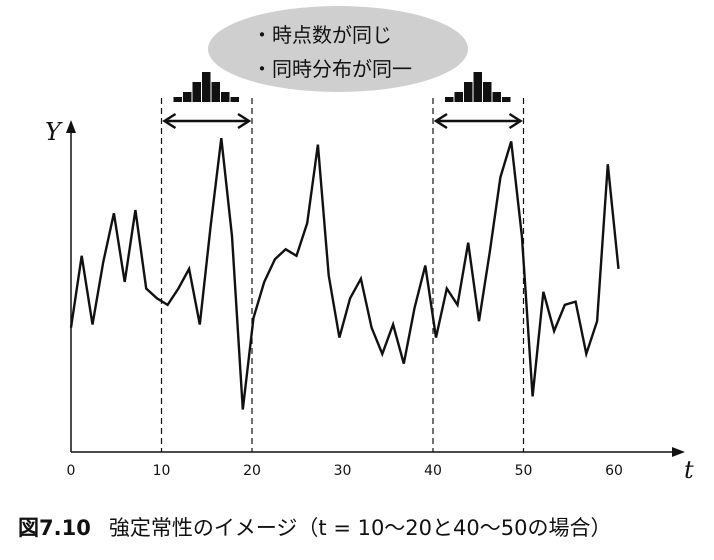 The width and height of the screenshot is (714, 560). I want to click on y-axis-arrow, so click(71, 126).